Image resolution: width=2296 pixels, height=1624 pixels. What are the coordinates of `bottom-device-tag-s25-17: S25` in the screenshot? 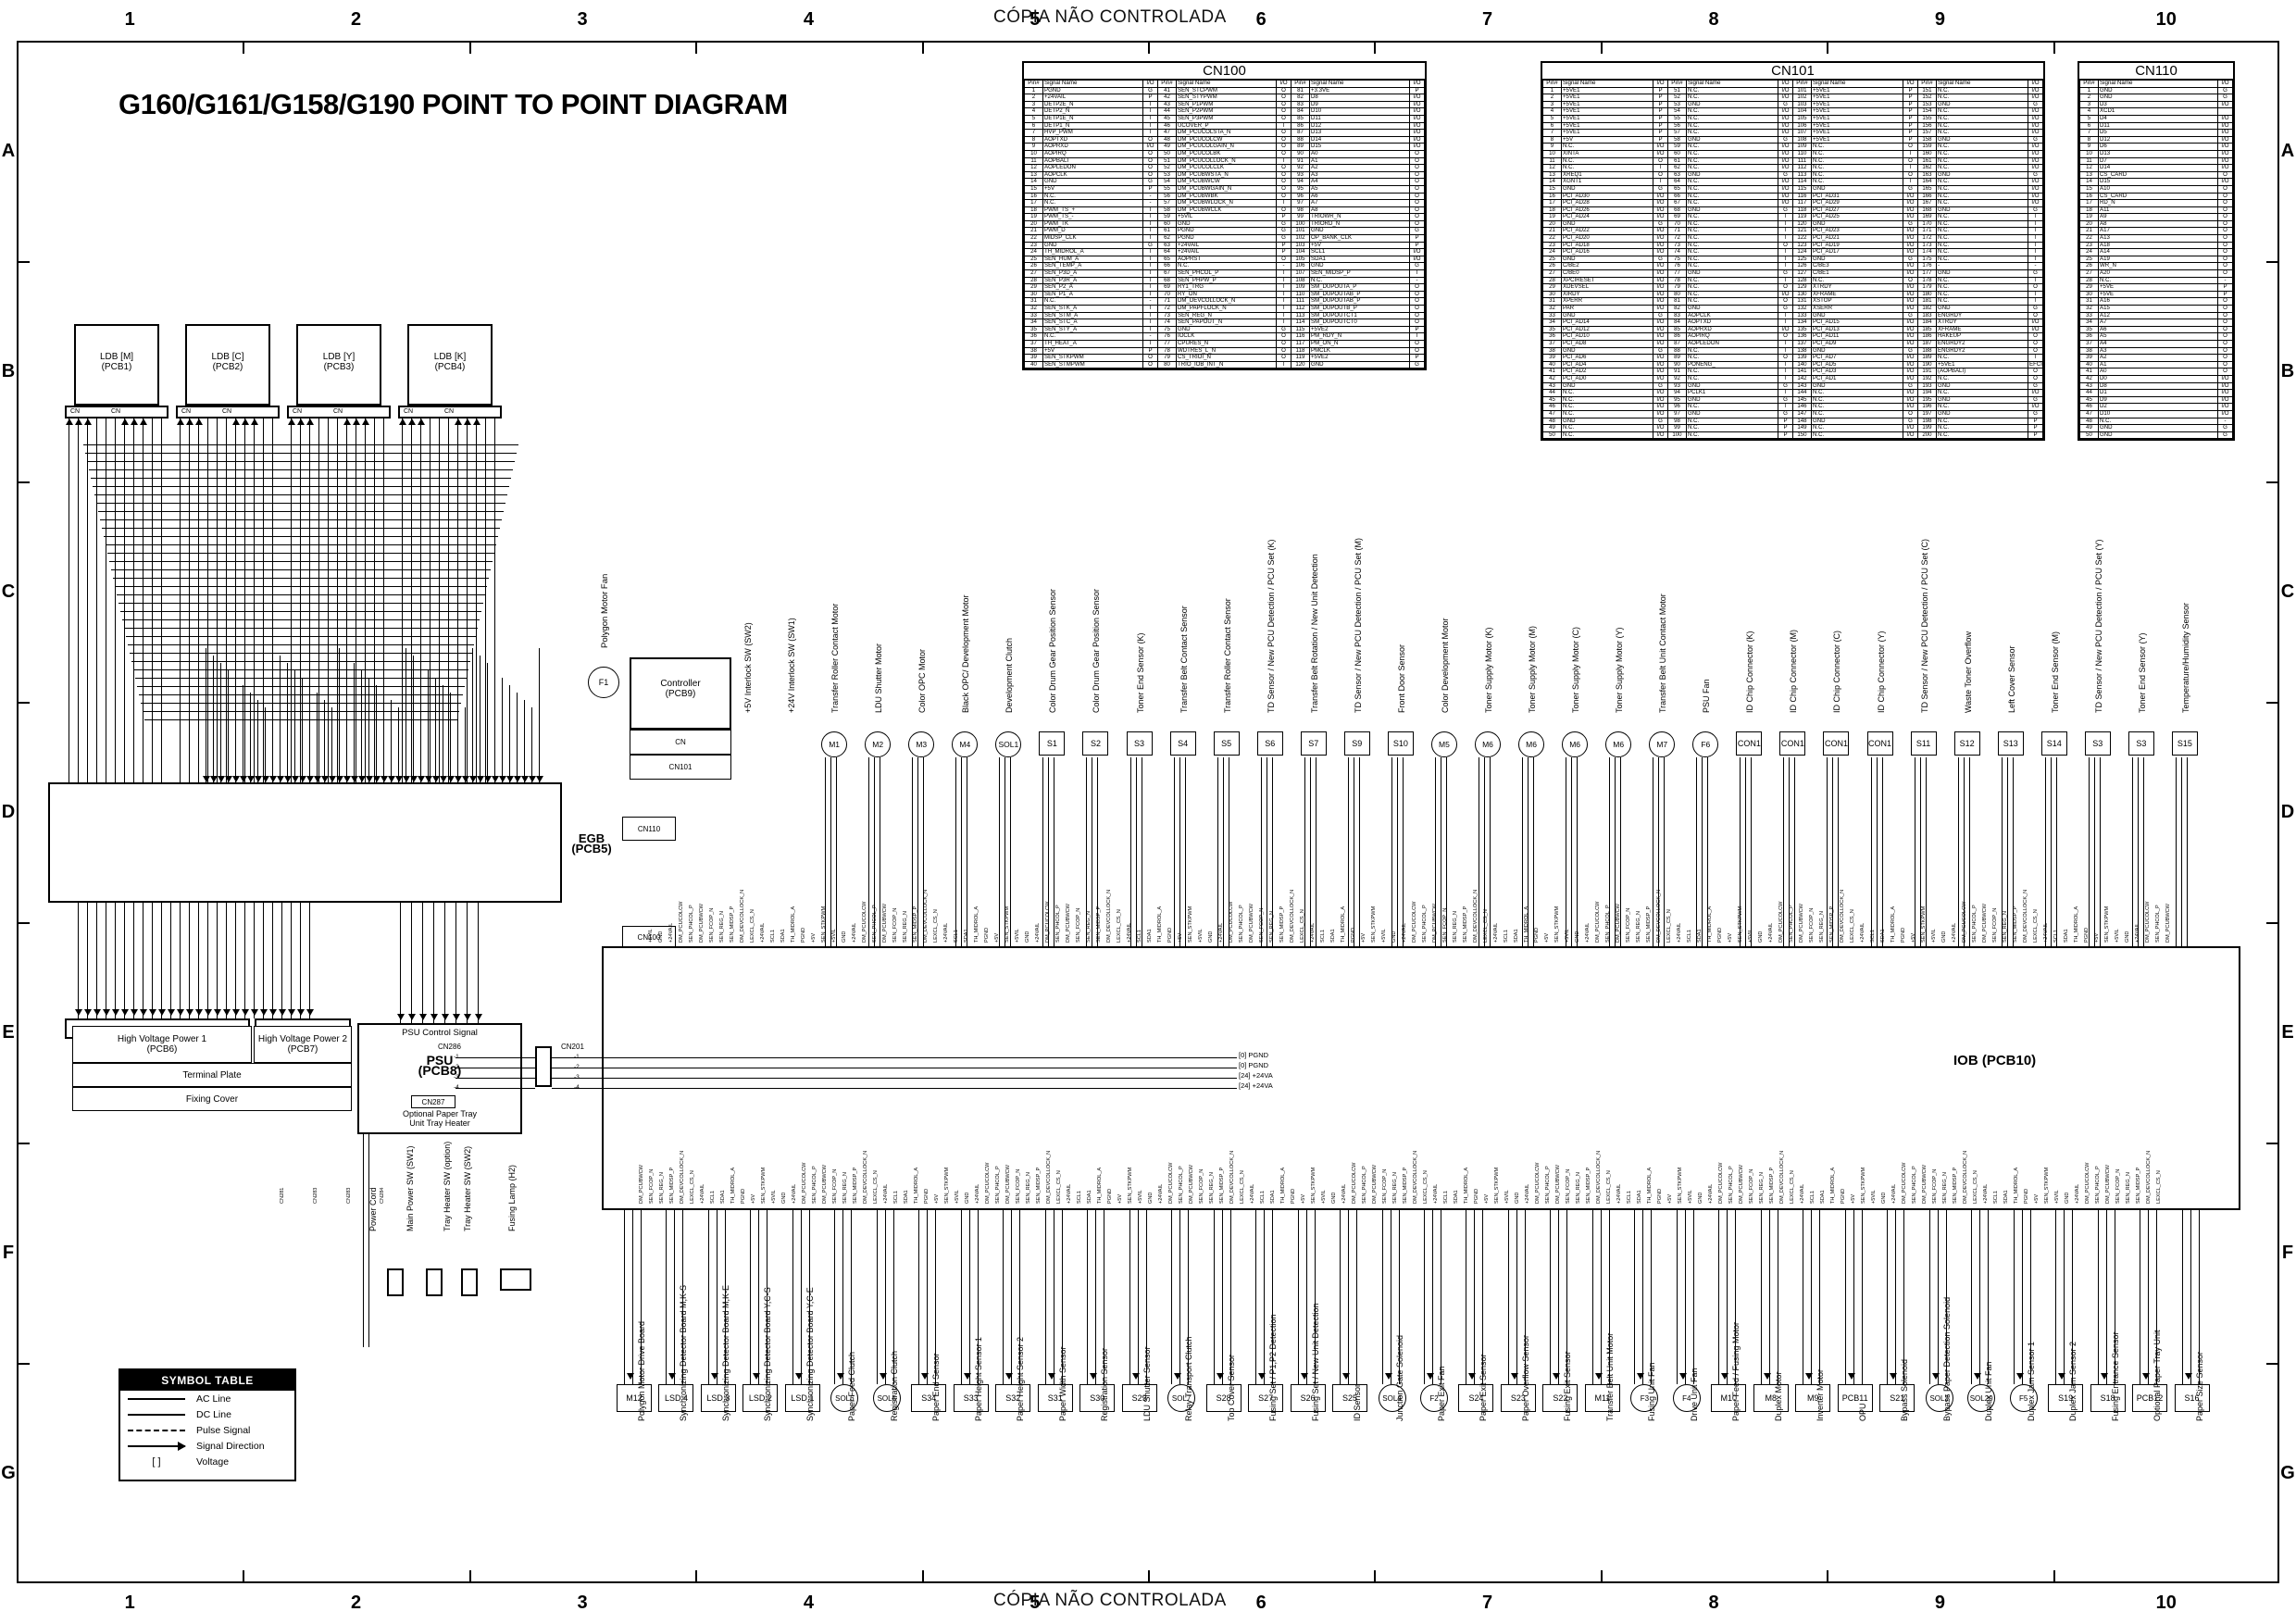 It's located at (1350, 1398).